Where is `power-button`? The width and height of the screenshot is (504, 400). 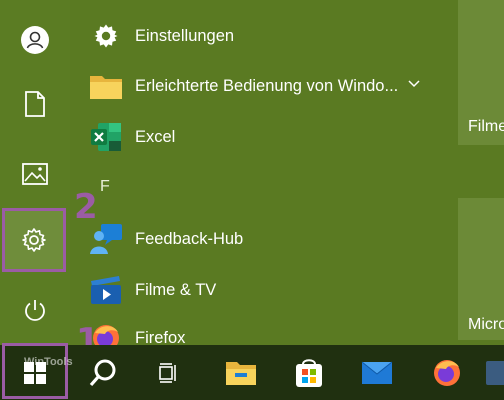
power-button is located at coordinates (35, 310).